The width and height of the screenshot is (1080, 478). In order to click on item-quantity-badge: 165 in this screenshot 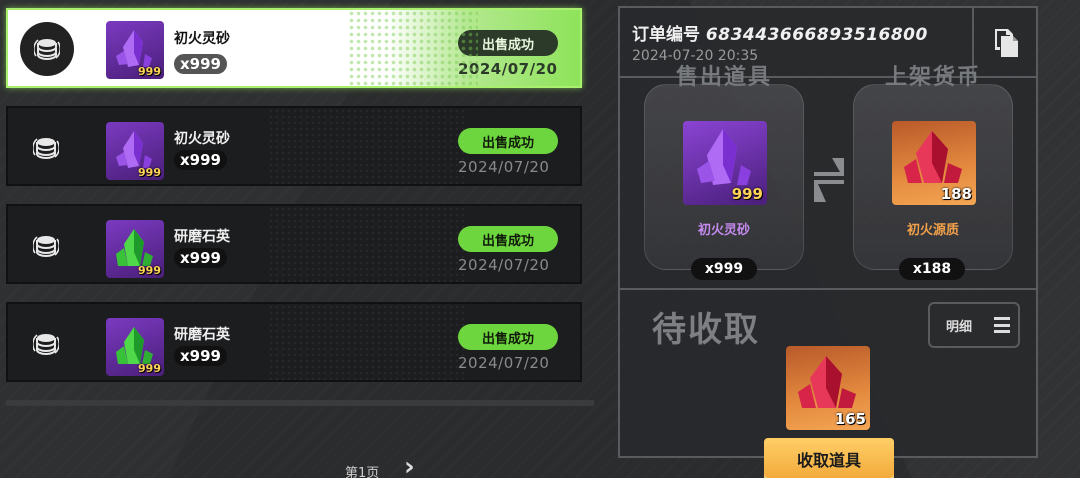, I will do `click(850, 419)`.